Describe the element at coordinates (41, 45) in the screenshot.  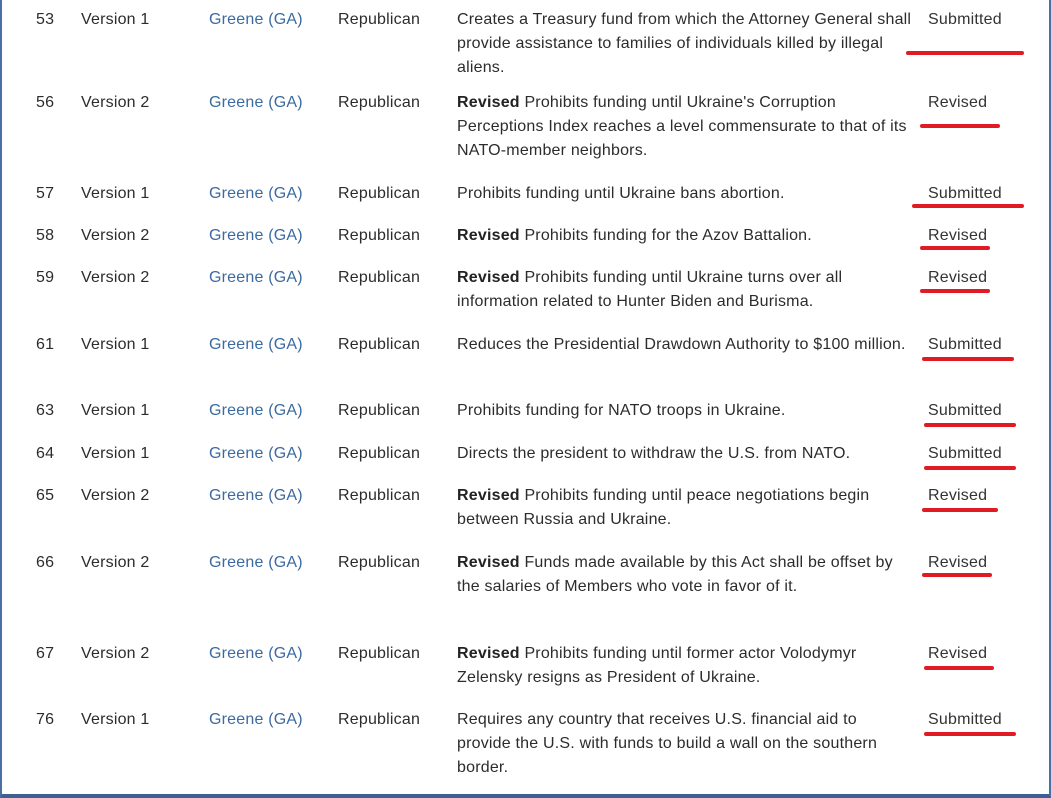
I see `amendment-number-cell: 53` at that location.